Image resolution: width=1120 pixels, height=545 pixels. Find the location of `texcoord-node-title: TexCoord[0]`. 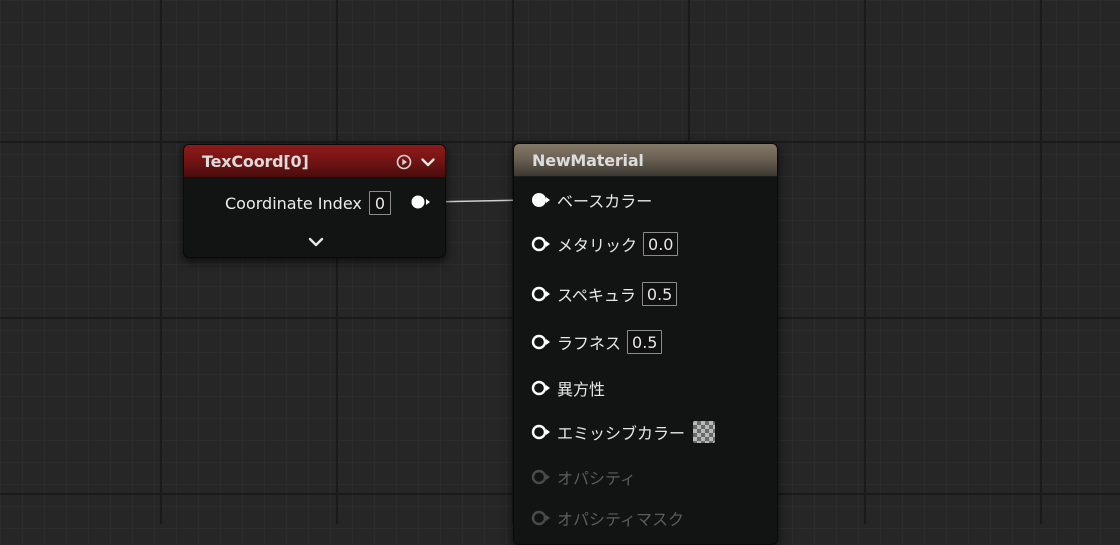

texcoord-node-title: TexCoord[0] is located at coordinates (255, 161).